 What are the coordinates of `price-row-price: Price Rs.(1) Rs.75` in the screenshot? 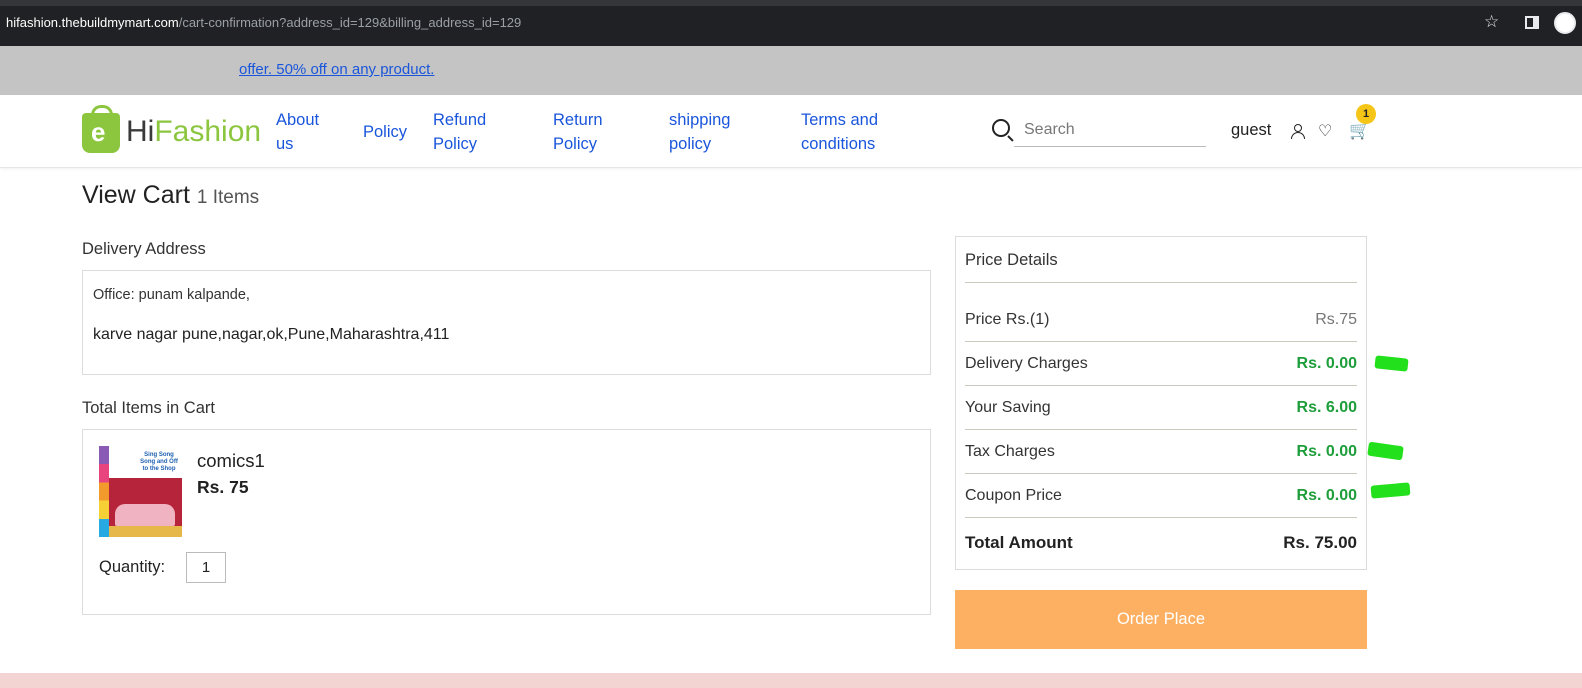 It's located at (1161, 320).